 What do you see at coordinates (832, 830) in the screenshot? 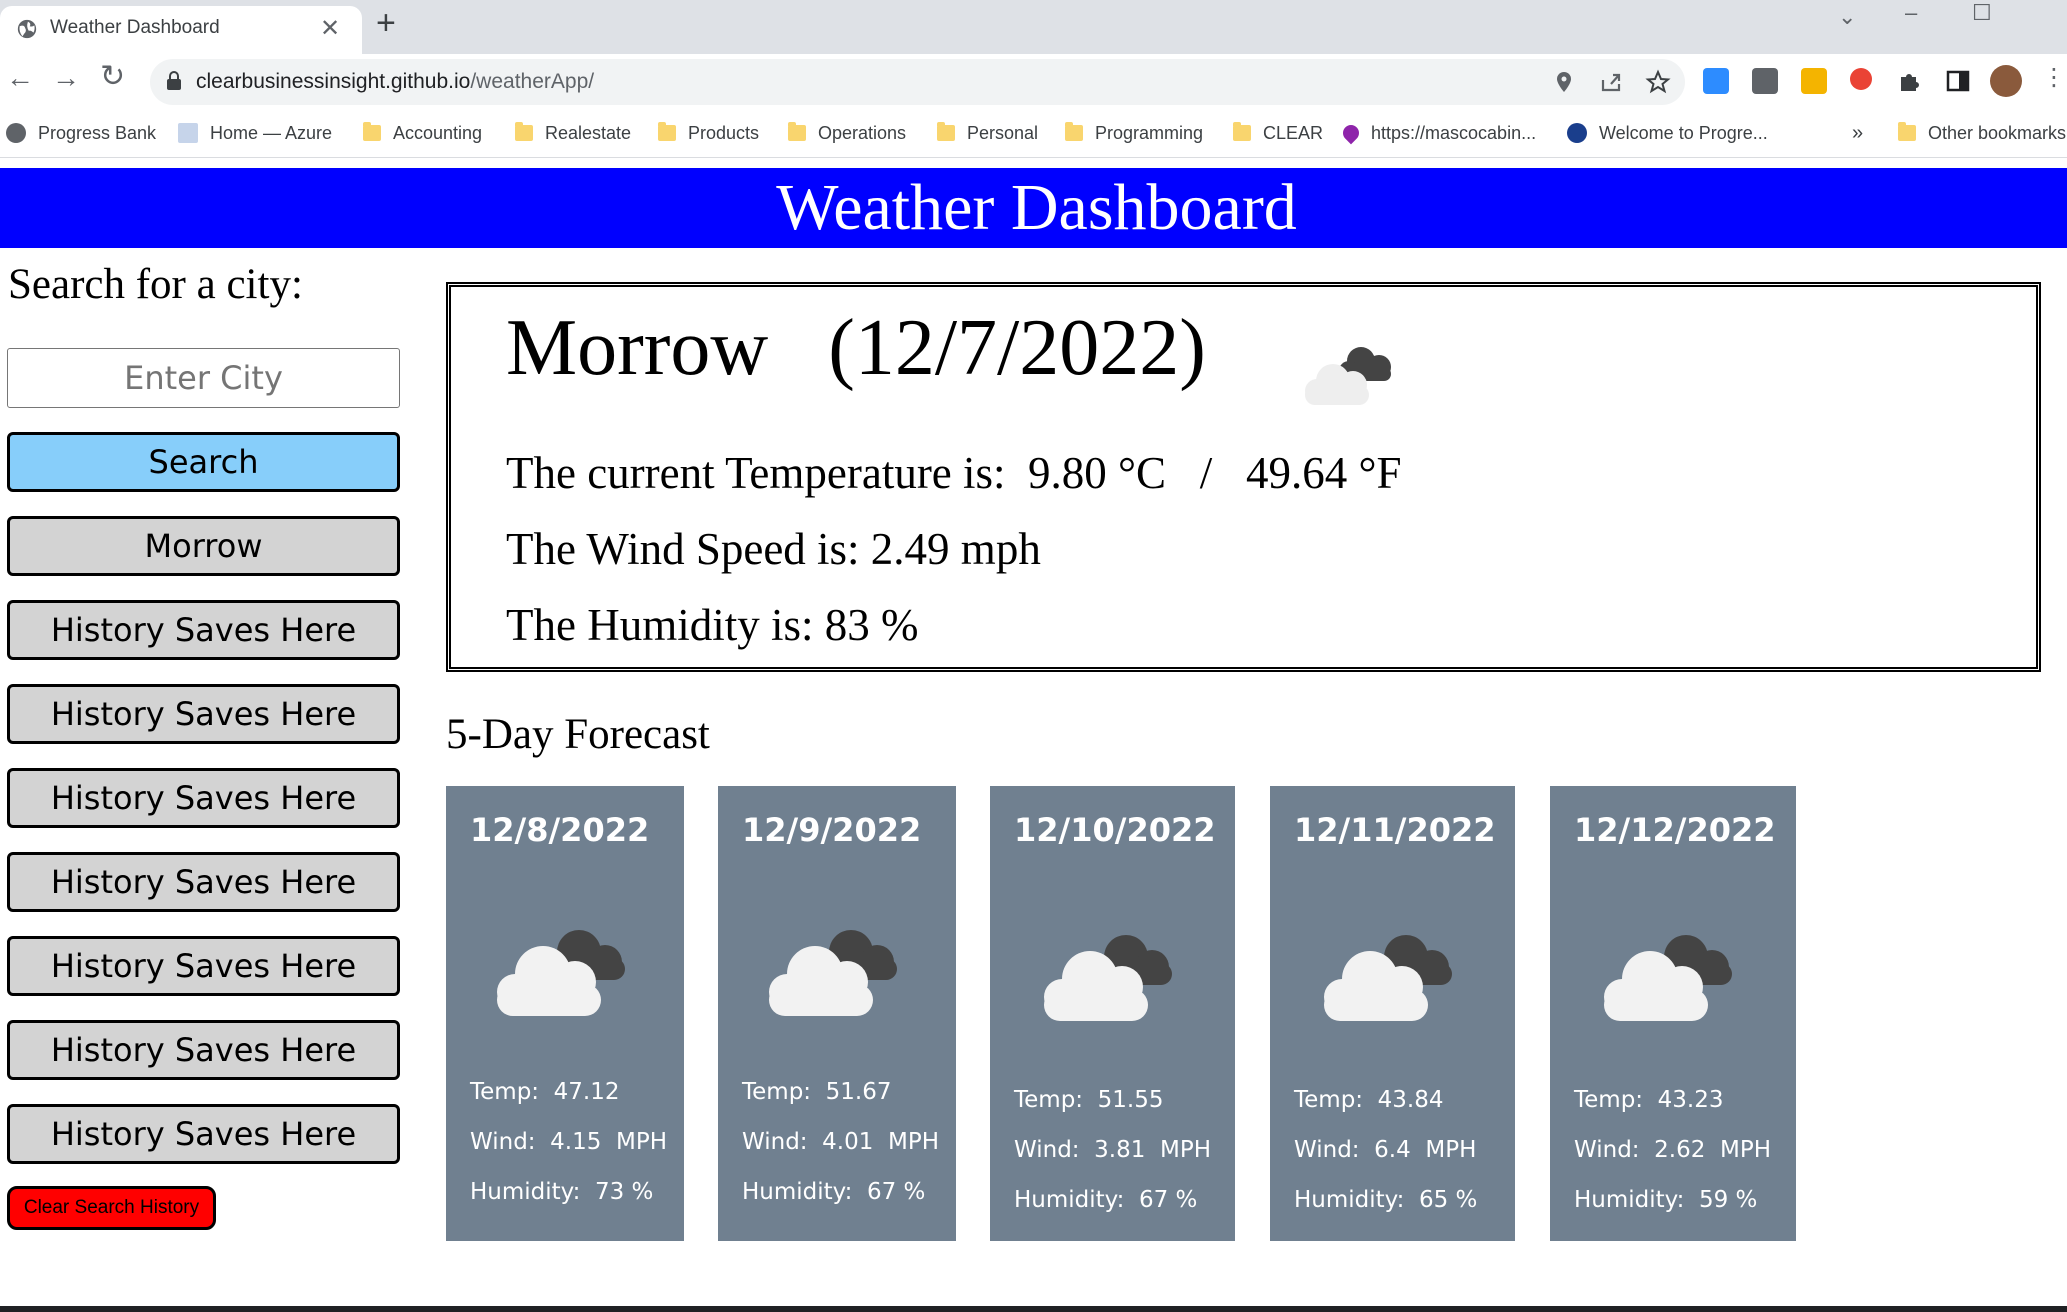
I see `forecast-date: 12/9/2022` at bounding box center [832, 830].